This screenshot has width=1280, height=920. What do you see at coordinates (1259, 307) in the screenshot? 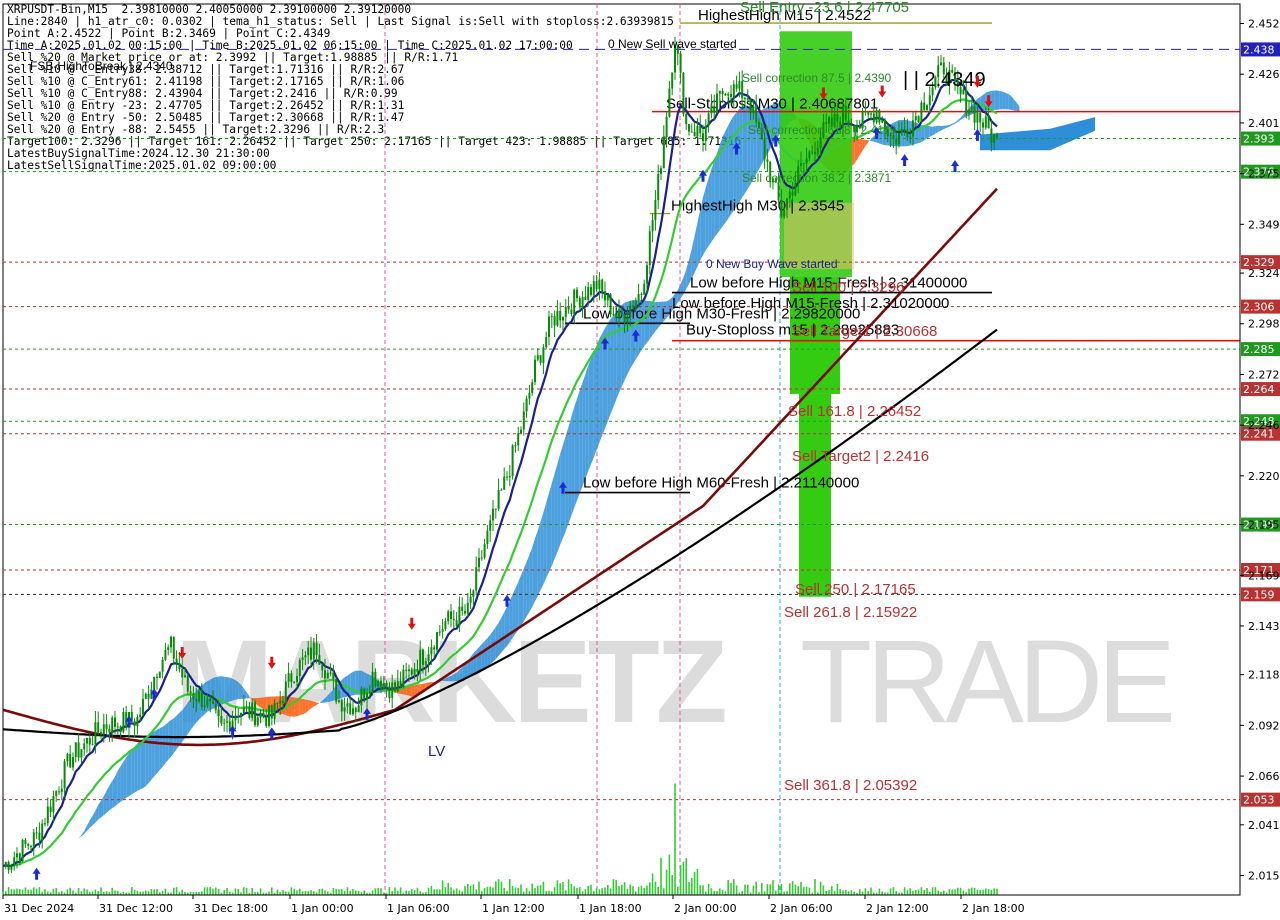
I see `price-tag-label: 2.306` at bounding box center [1259, 307].